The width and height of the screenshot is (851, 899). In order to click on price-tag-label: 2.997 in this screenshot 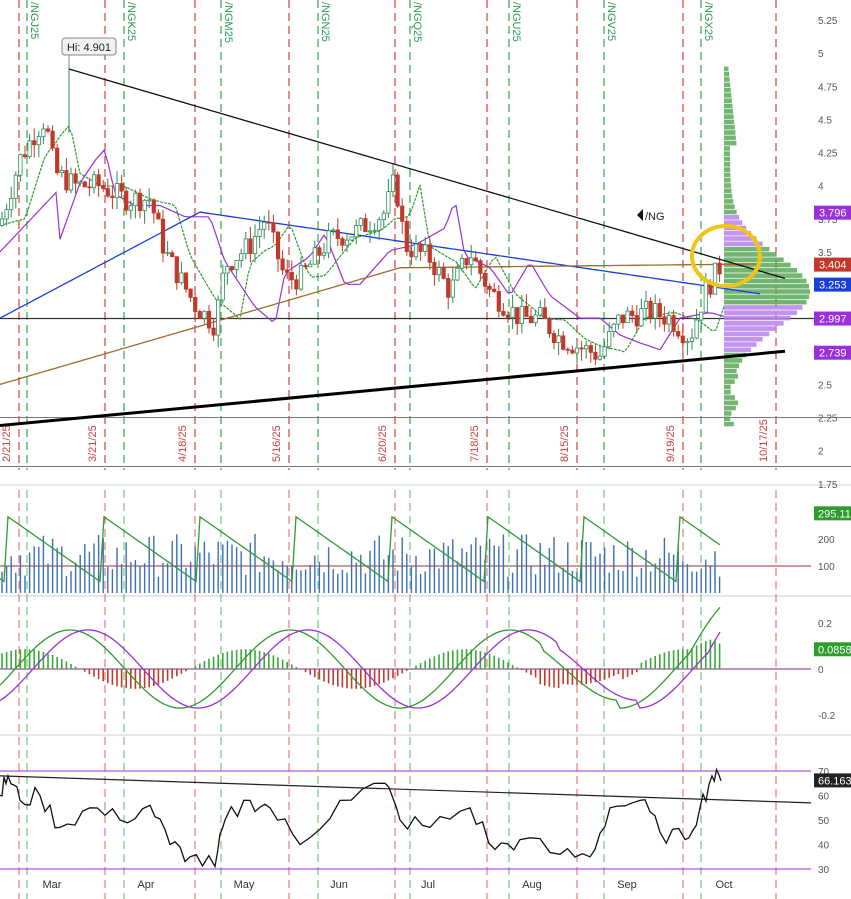, I will do `click(833, 320)`.